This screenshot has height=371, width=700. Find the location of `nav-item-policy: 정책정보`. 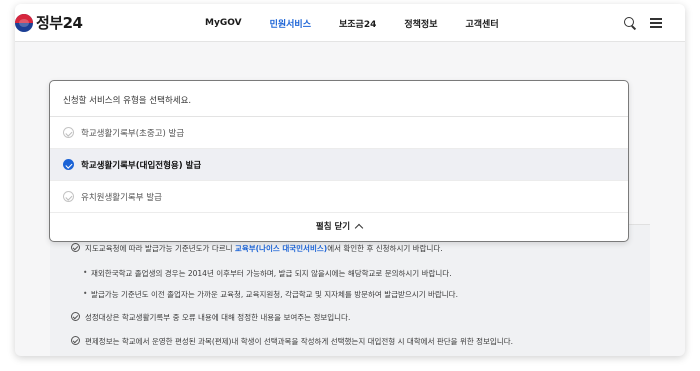

nav-item-policy: 정책정보 is located at coordinates (420, 23).